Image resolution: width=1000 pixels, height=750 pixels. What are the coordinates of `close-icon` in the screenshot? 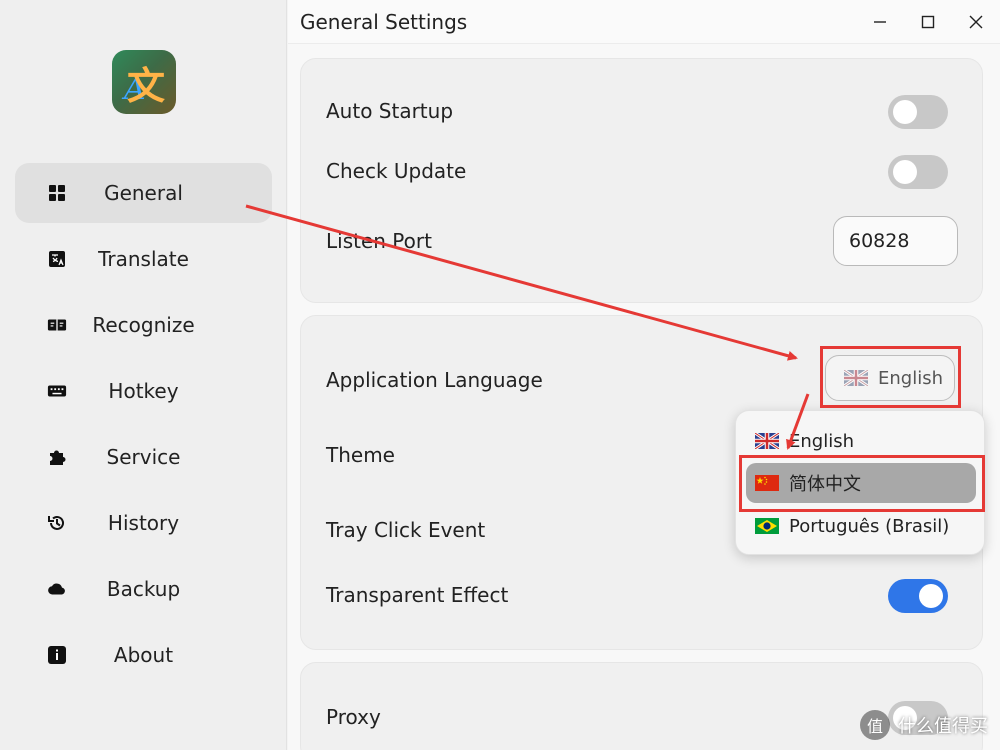 It's located at (976, 22).